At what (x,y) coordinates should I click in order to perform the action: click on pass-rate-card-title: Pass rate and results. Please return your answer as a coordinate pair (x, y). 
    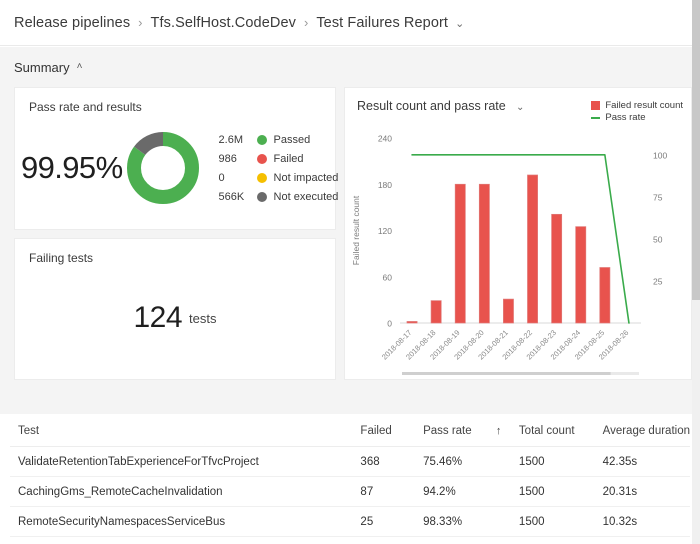
    Looking at the image, I should click on (85, 107).